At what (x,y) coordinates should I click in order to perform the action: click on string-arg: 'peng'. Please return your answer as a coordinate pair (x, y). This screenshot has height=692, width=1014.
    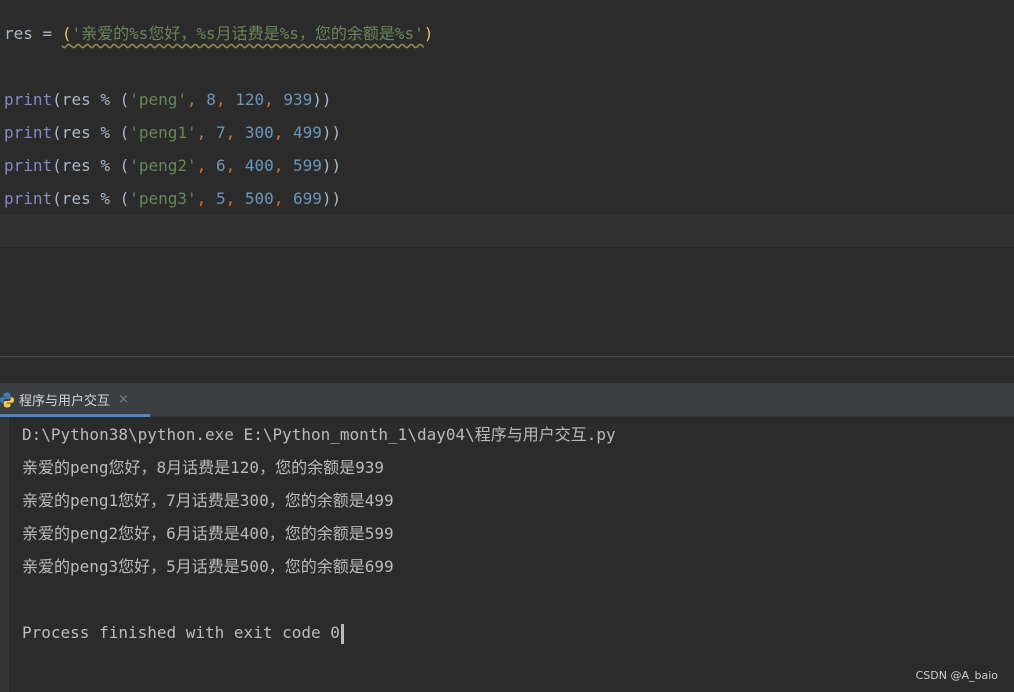
    Looking at the image, I should click on (158, 99).